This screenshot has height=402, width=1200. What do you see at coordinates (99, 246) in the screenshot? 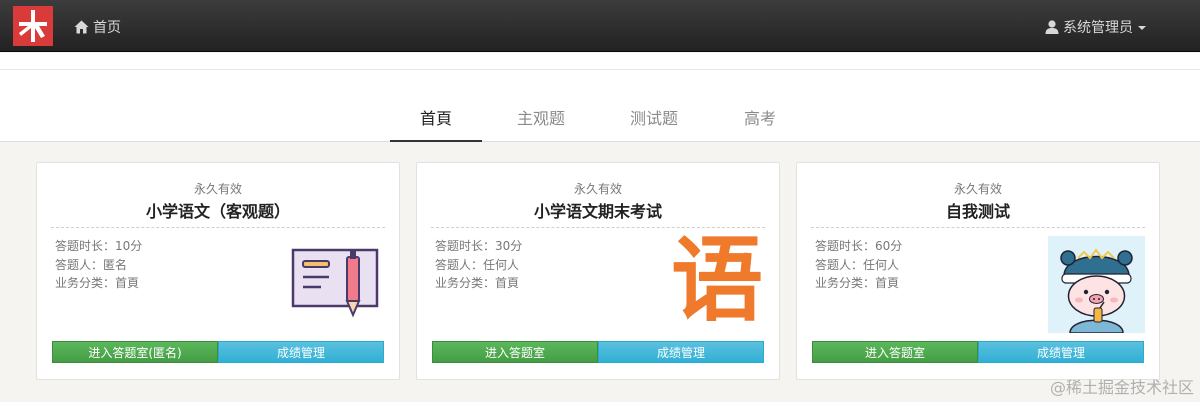
I see `card-duration: 答题时长：10分` at bounding box center [99, 246].